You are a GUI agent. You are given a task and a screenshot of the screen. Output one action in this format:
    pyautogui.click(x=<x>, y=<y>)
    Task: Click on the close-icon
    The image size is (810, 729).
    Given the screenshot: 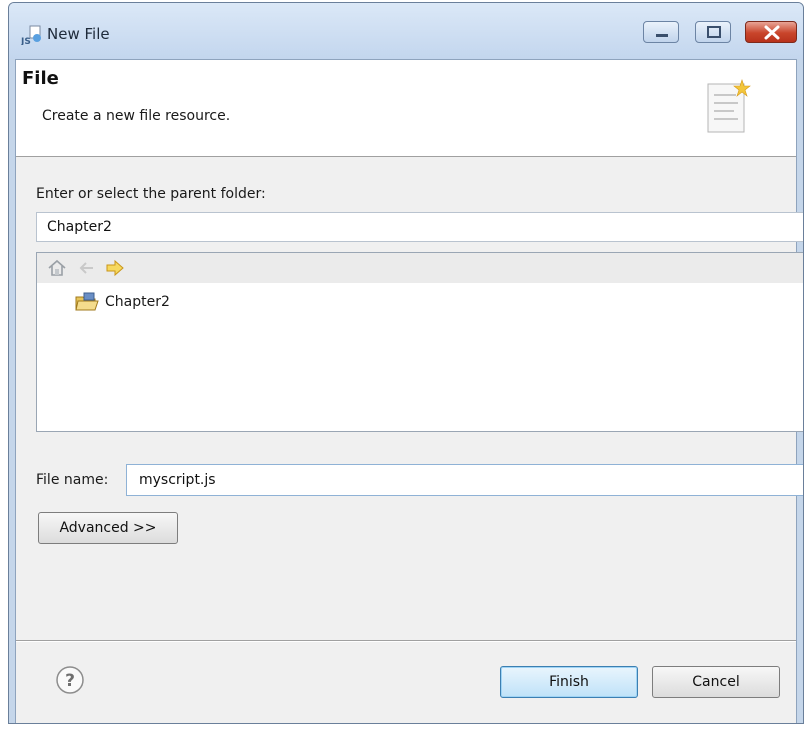 What is the action you would take?
    pyautogui.click(x=772, y=32)
    